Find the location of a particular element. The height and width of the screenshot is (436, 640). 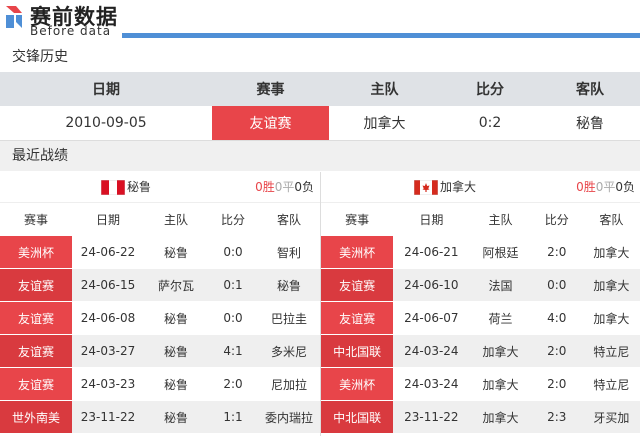

match-date: 24-03-27 is located at coordinates (108, 351).